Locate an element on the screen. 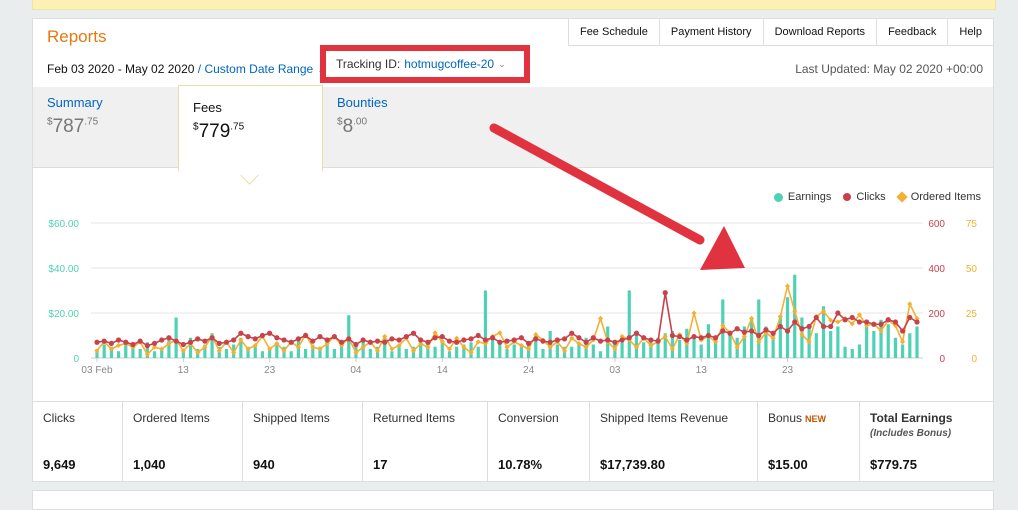 The width and height of the screenshot is (1018, 510). stat-label: Conversion is located at coordinates (528, 418).